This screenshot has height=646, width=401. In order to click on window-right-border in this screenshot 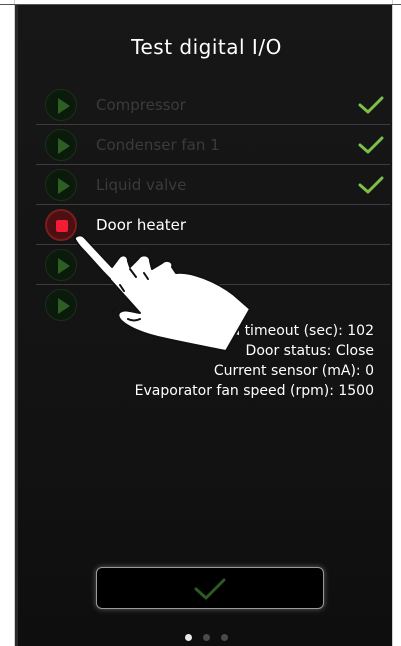, I will do `click(396, 323)`.